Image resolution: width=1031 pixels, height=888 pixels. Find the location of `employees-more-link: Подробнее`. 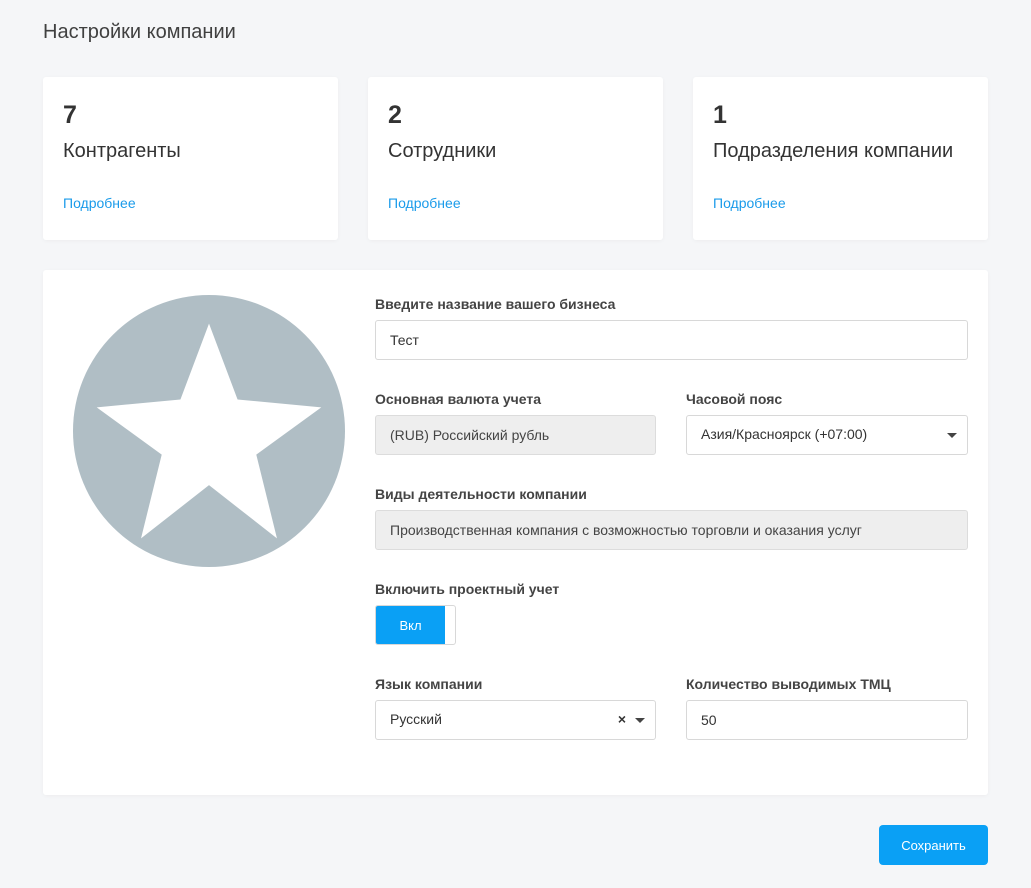

employees-more-link: Подробнее is located at coordinates (424, 203).